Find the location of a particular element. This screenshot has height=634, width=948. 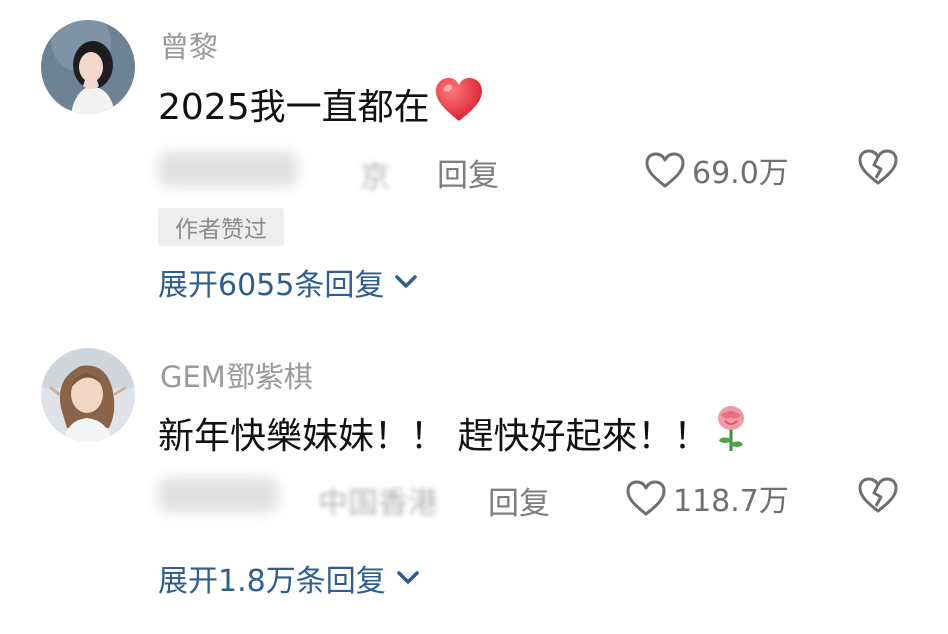

like-button: 69.0万 is located at coordinates (716, 170).